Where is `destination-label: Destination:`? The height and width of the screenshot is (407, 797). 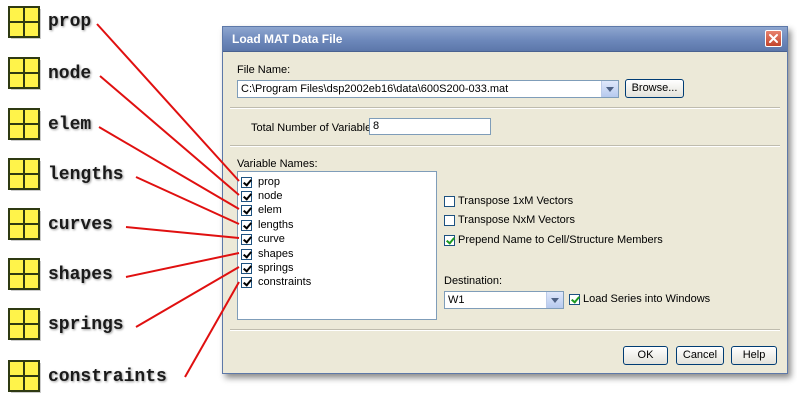 destination-label: Destination: is located at coordinates (473, 281).